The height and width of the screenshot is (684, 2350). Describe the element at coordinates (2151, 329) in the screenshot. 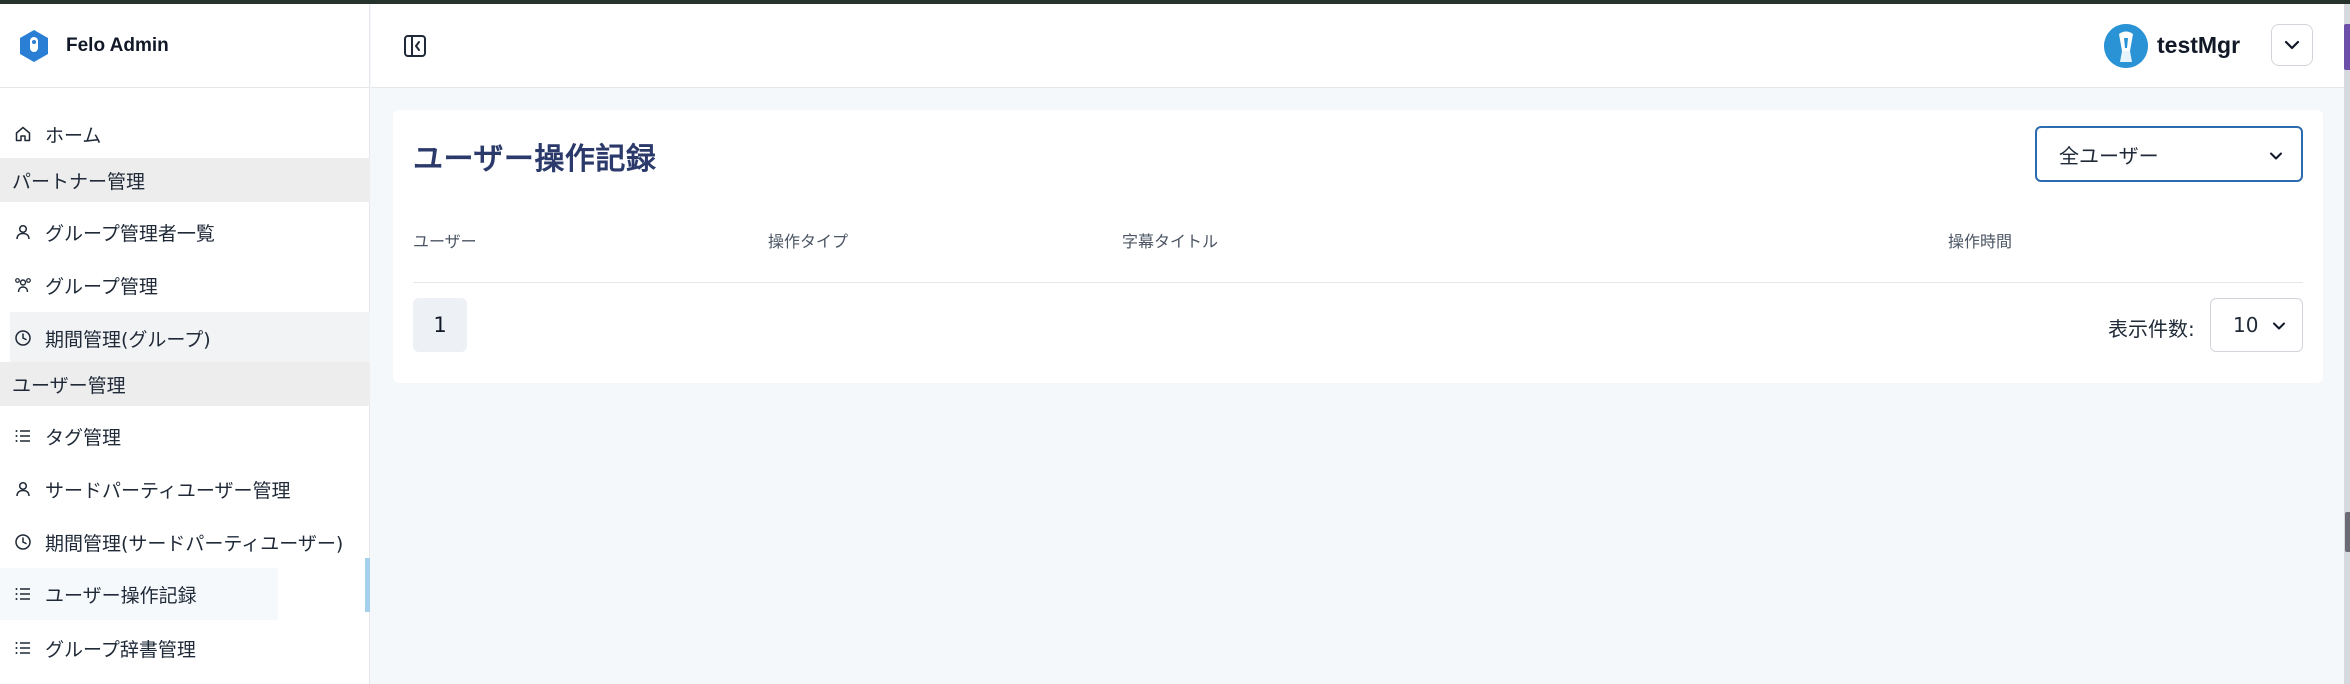

I see `per-page-label: 表示件数:` at that location.